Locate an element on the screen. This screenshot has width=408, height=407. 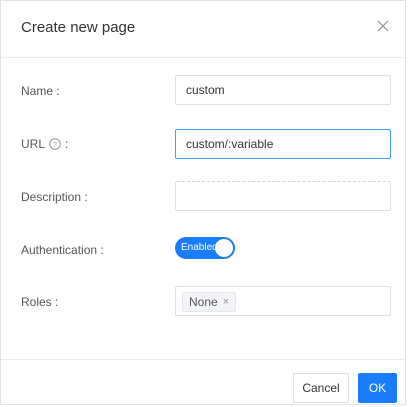
help-icon: ? is located at coordinates (55, 144).